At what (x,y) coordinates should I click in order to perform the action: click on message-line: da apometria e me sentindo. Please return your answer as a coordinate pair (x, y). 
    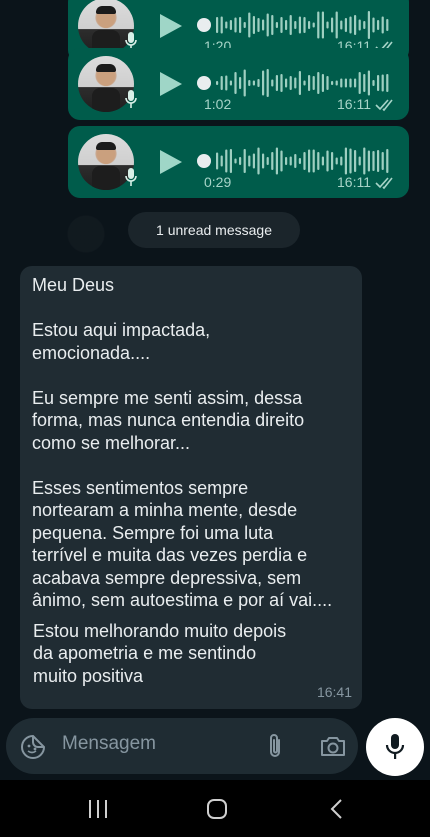
    Looking at the image, I should click on (145, 653).